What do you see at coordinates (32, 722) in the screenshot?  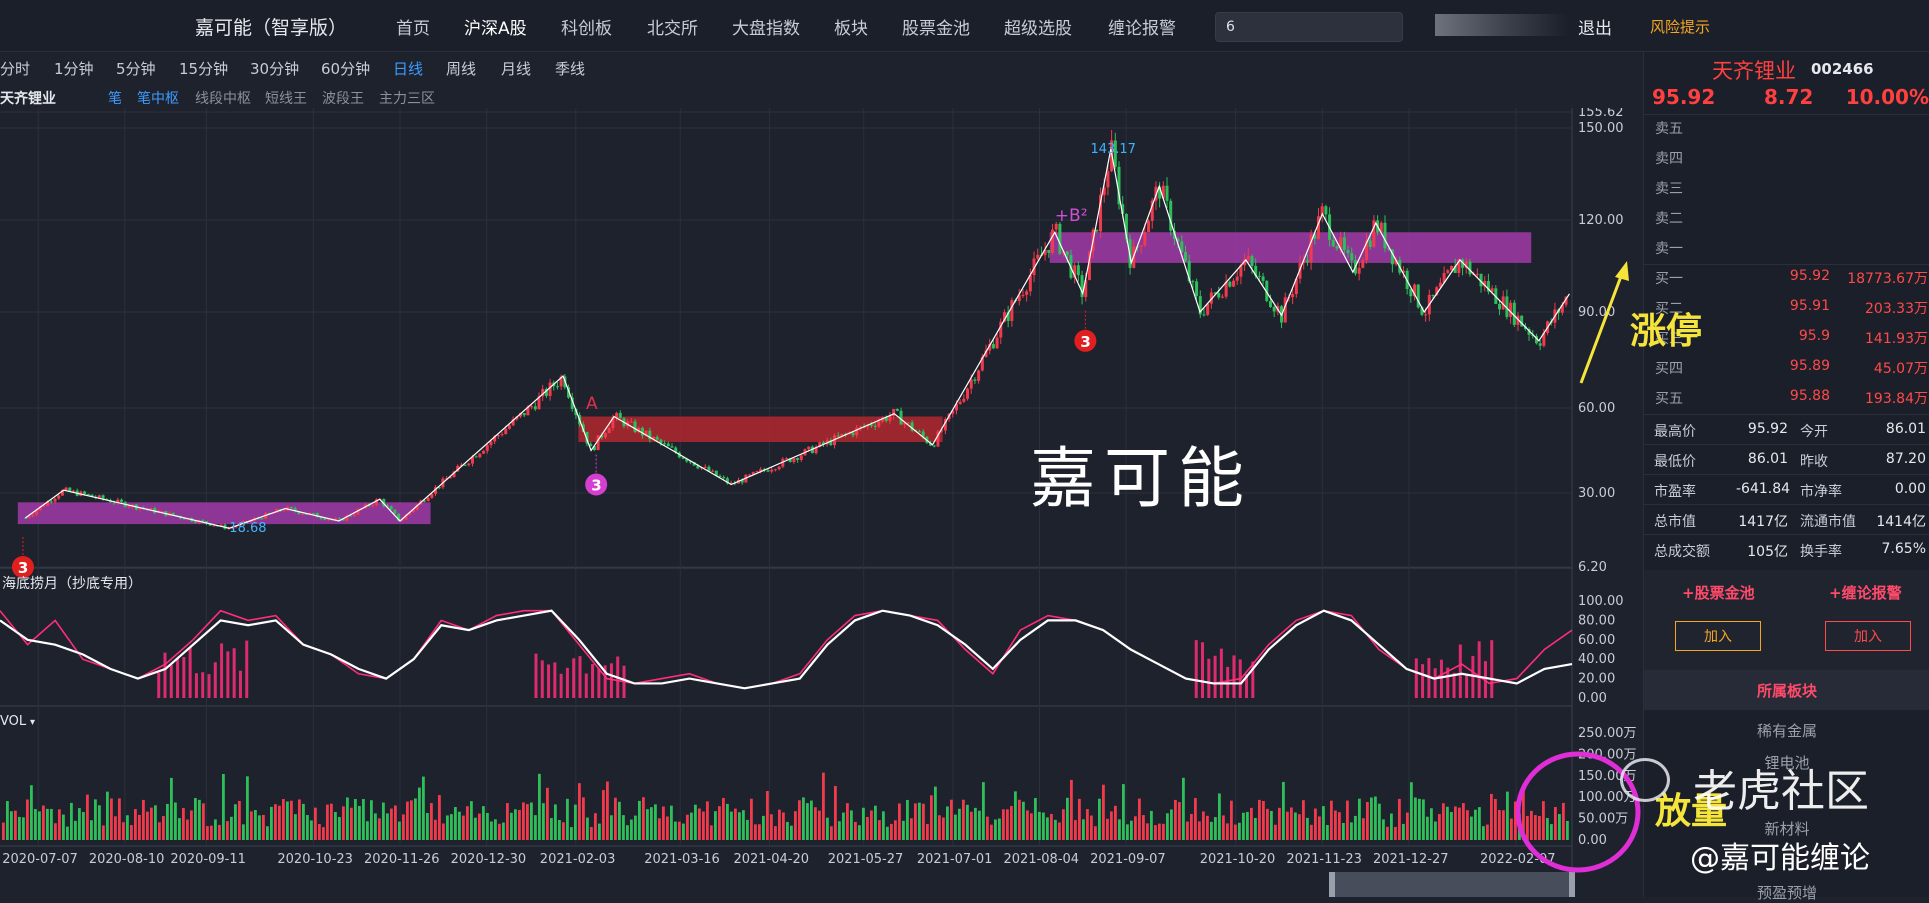 I see `chevron-down-icon: ▾` at bounding box center [32, 722].